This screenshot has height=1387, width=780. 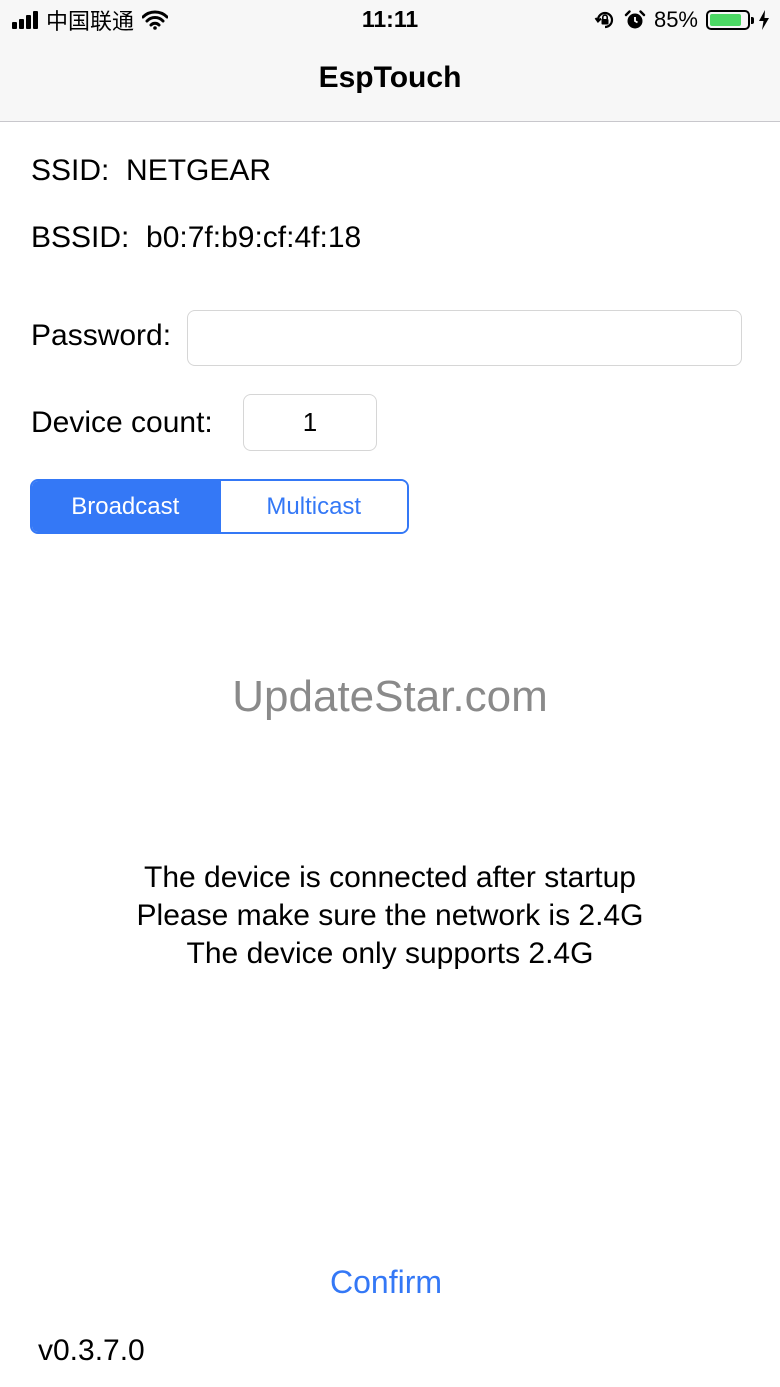 What do you see at coordinates (199, 170) in the screenshot?
I see `ssid-value: NETGEAR` at bounding box center [199, 170].